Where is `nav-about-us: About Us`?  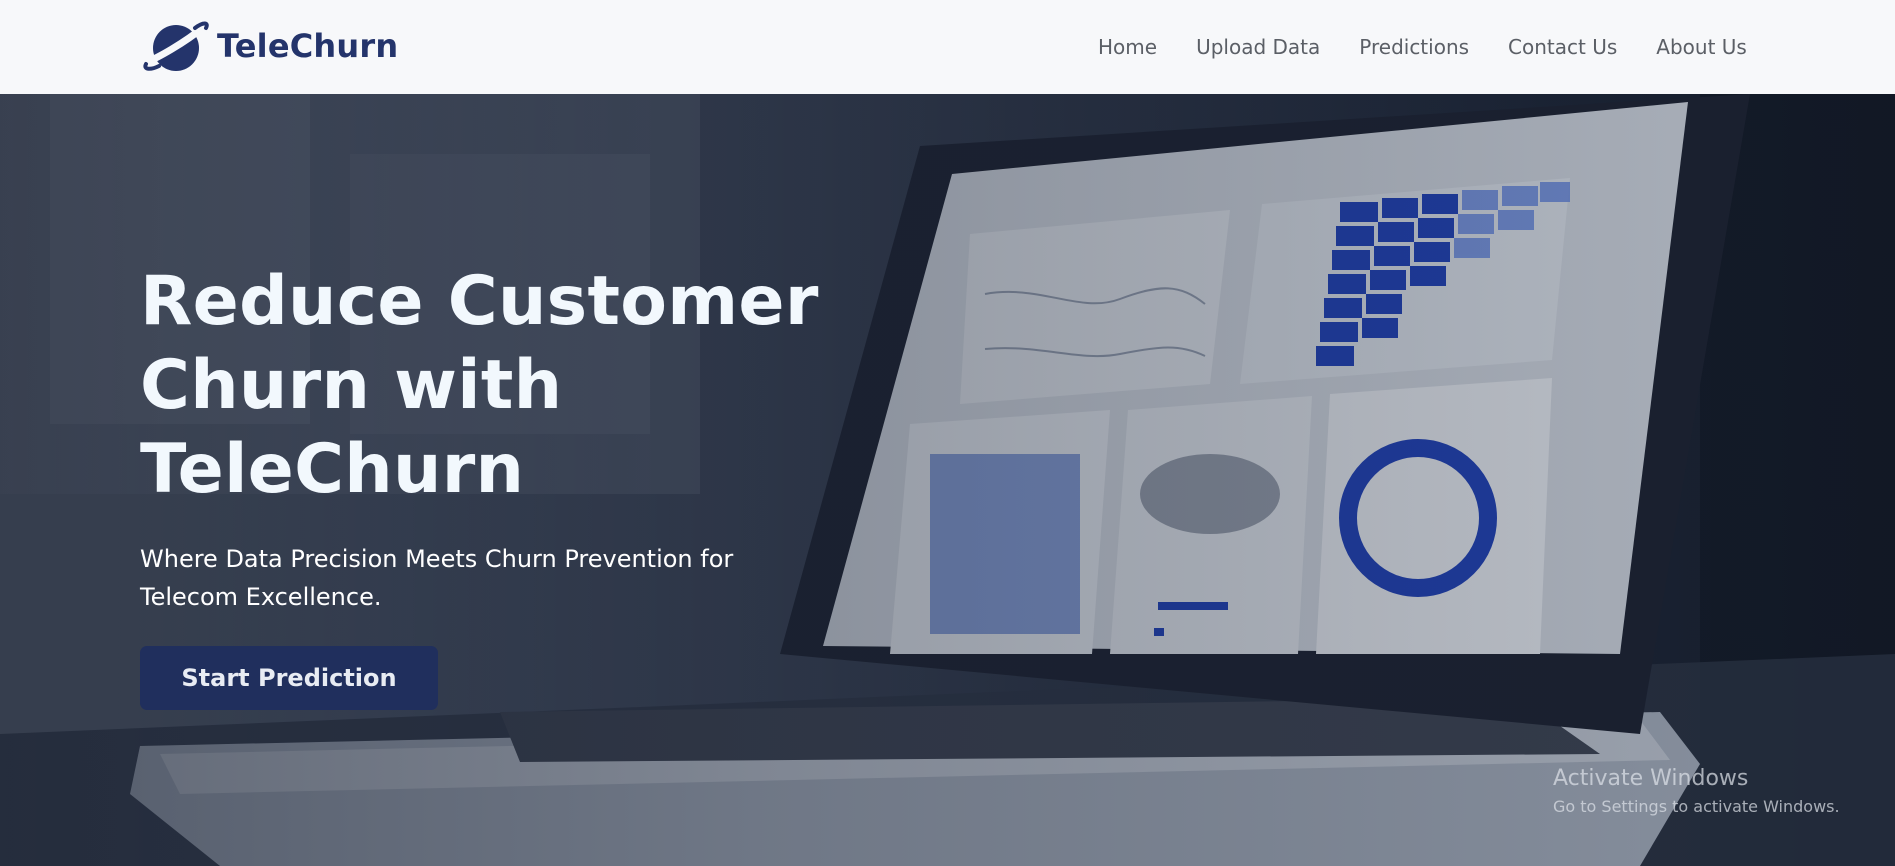 nav-about-us: About Us is located at coordinates (1701, 47).